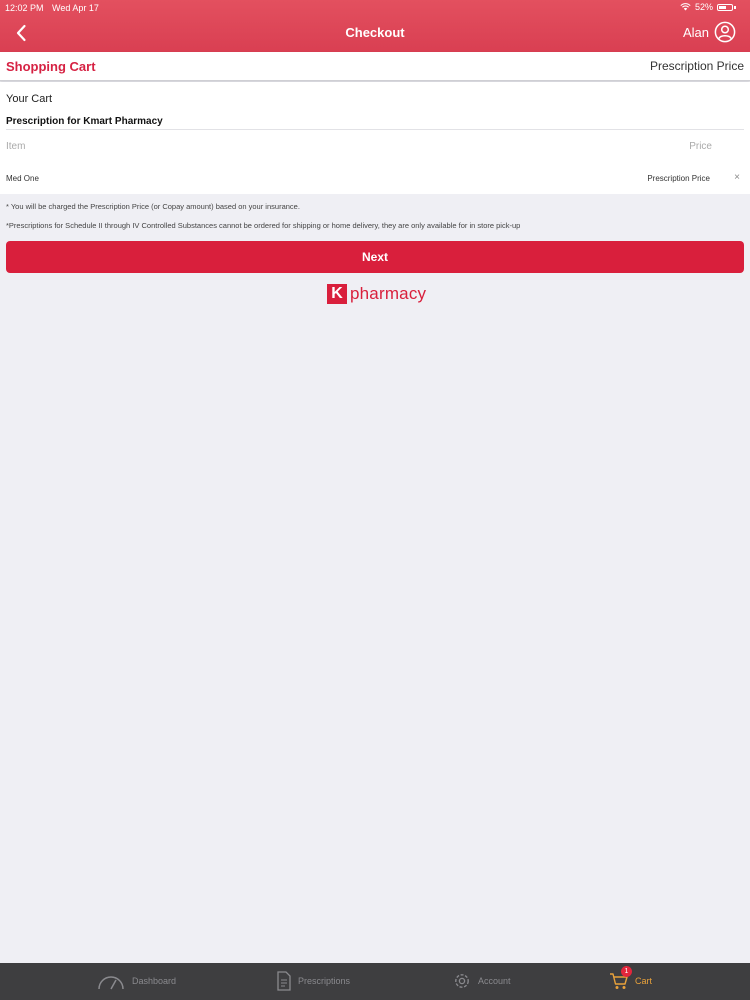 The height and width of the screenshot is (1000, 750). Describe the element at coordinates (375, 129) in the screenshot. I see `divider` at that location.